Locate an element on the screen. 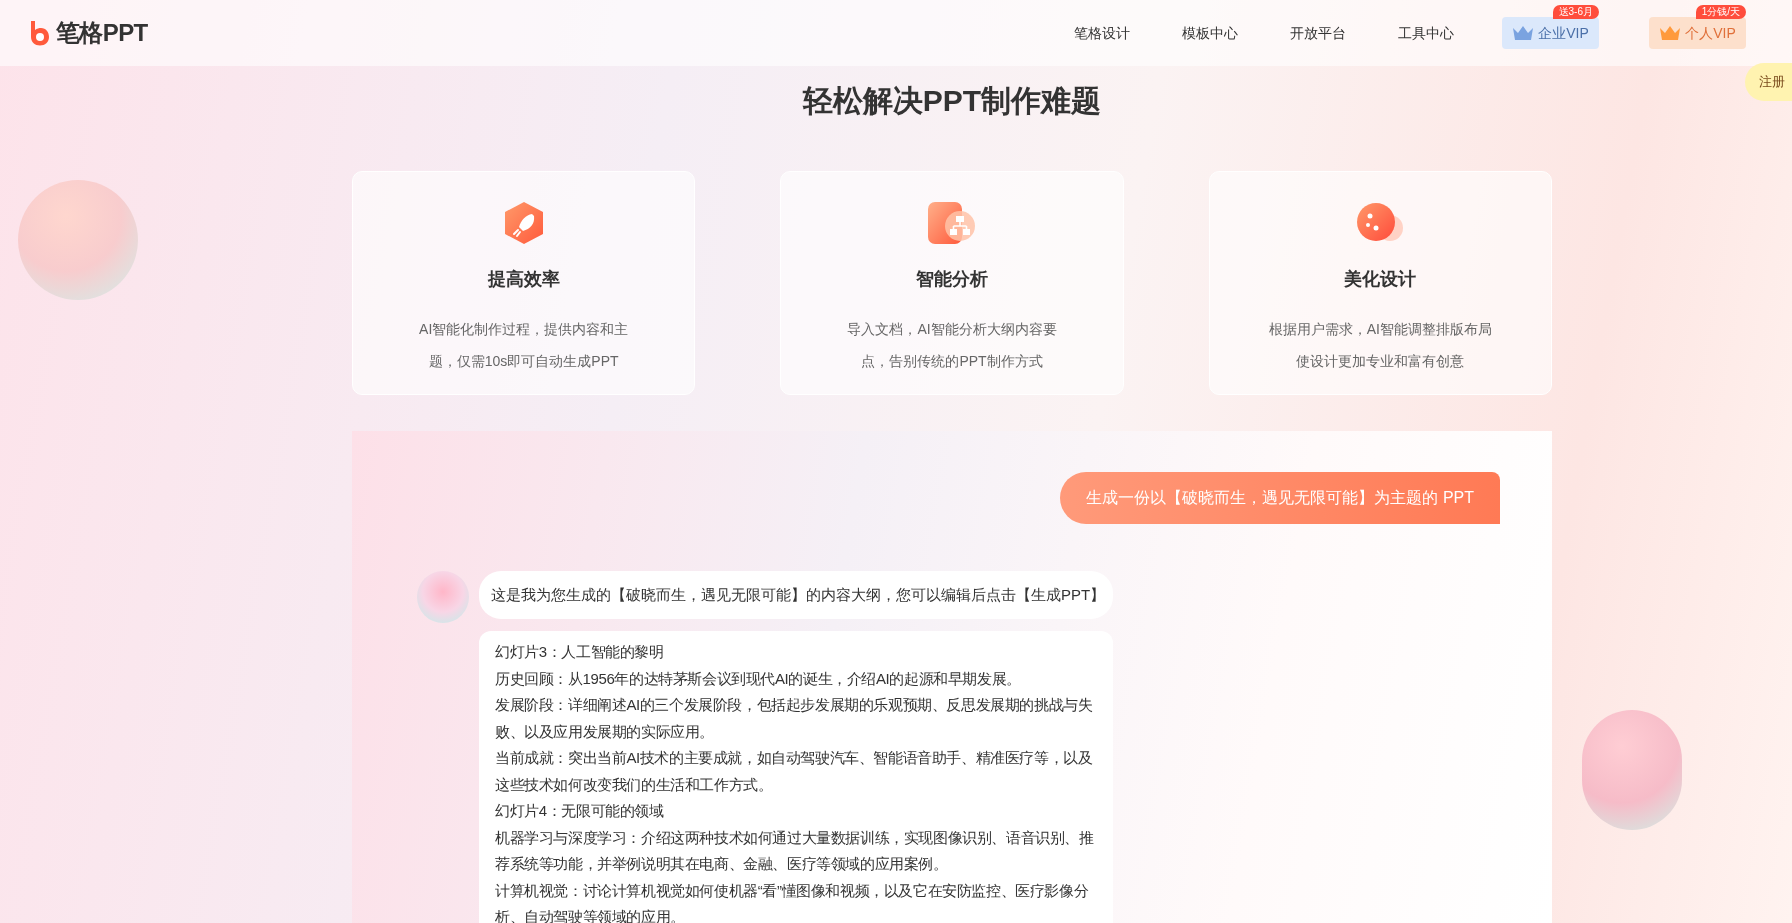  feature-description: AI智能化制作过程，提供内容和主 is located at coordinates (524, 329).